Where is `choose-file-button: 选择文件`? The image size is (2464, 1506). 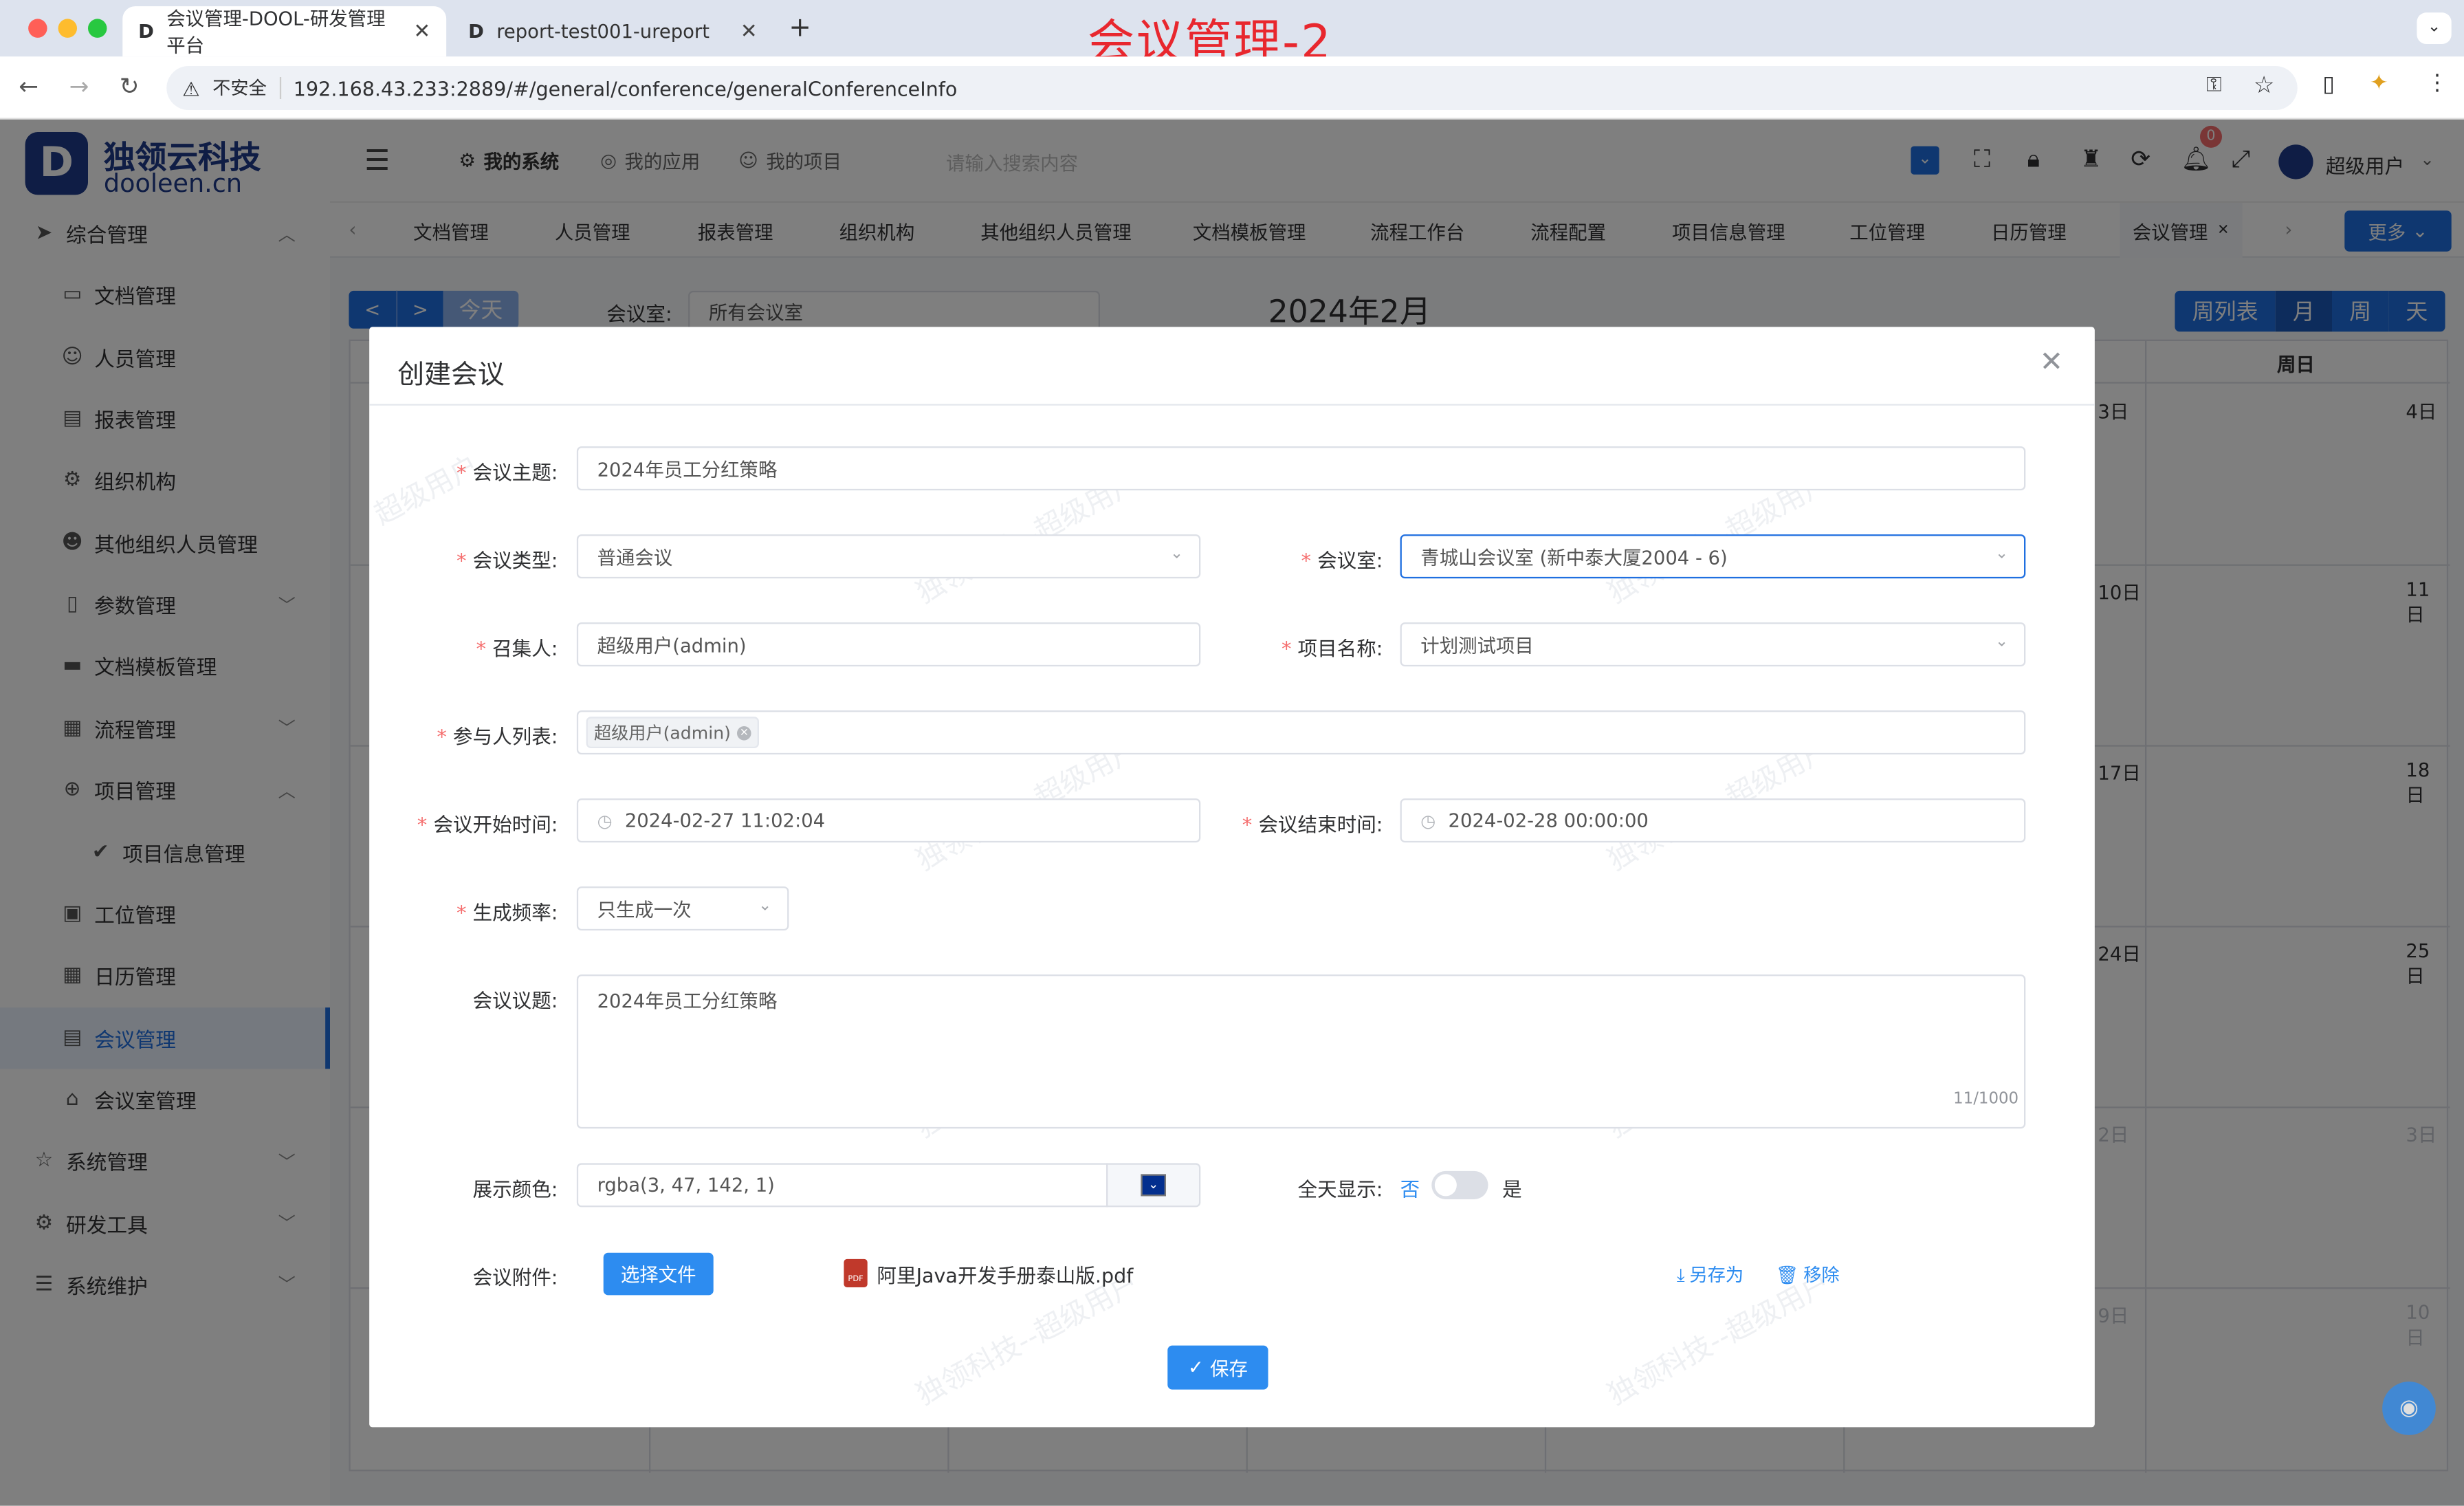
choose-file-button: 选择文件 is located at coordinates (658, 1274).